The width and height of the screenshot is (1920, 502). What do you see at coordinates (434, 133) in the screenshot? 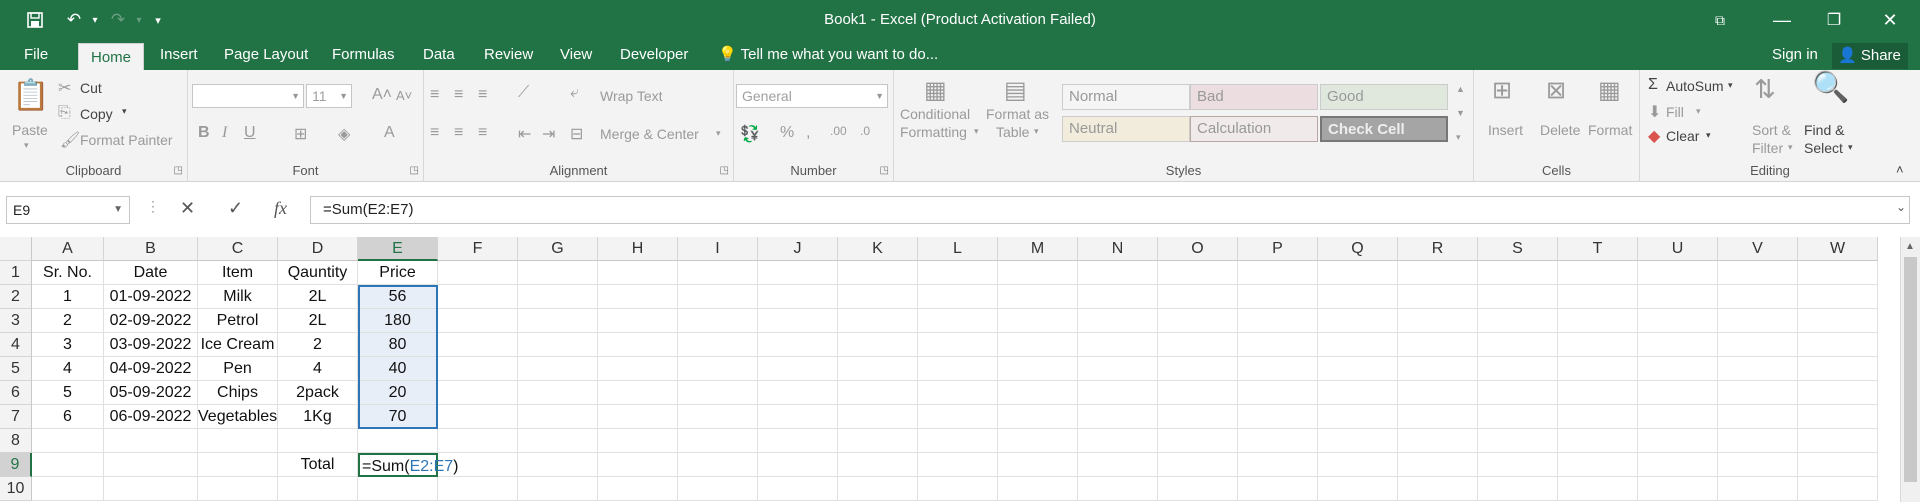
I see `align-left-icon: ≡` at bounding box center [434, 133].